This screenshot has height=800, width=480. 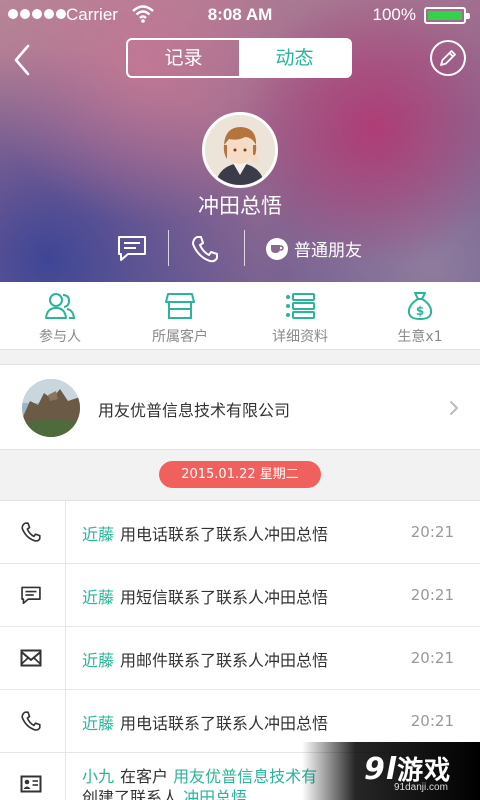 What do you see at coordinates (245, 776) in the screenshot?
I see `customer-link: 用友优普信息技术有` at bounding box center [245, 776].